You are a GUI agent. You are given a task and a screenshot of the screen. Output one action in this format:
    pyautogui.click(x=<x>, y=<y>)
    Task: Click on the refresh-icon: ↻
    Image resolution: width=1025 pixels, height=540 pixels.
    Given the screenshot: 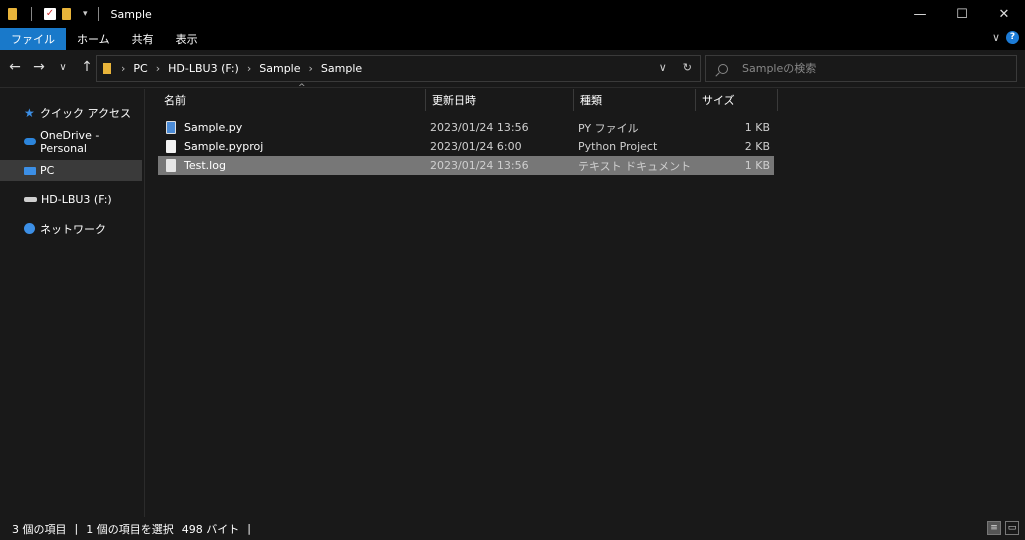 What is the action you would take?
    pyautogui.click(x=687, y=67)
    